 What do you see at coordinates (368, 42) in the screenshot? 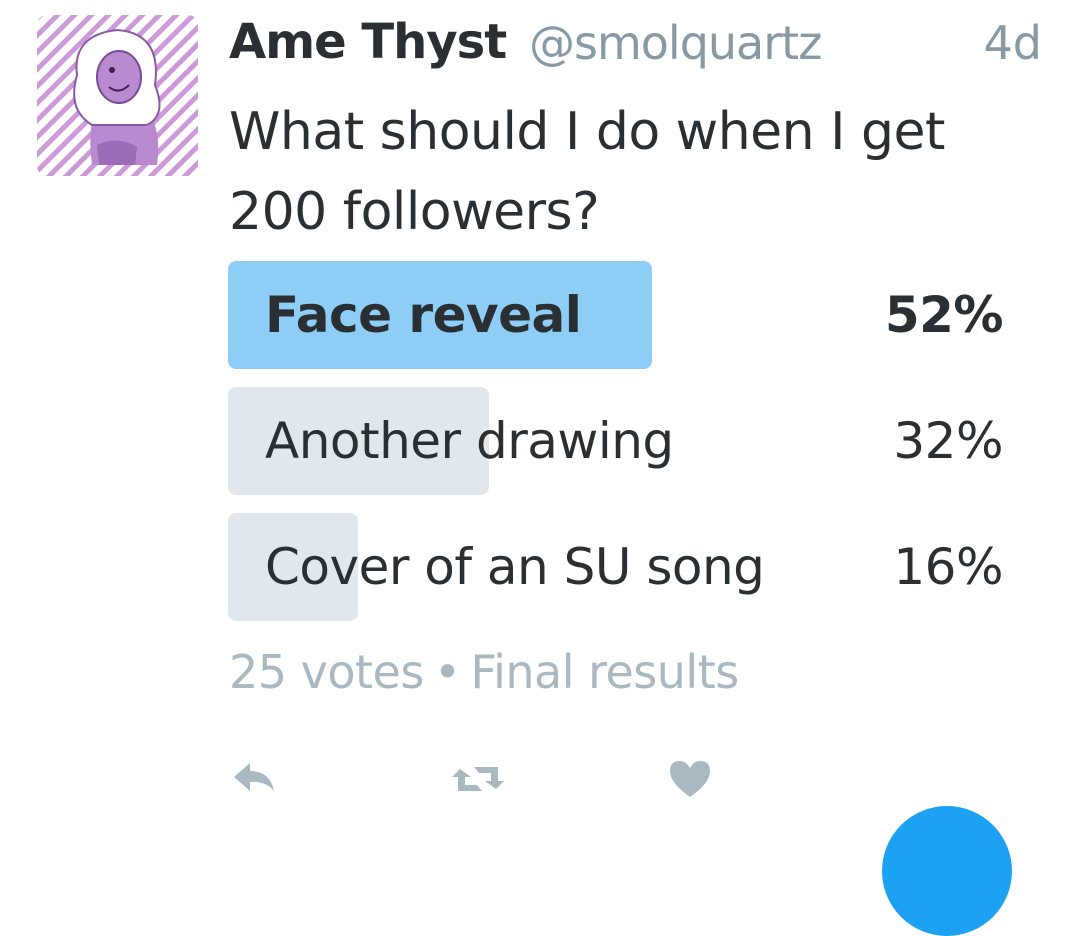
I see `display-name: Ame Thyst` at bounding box center [368, 42].